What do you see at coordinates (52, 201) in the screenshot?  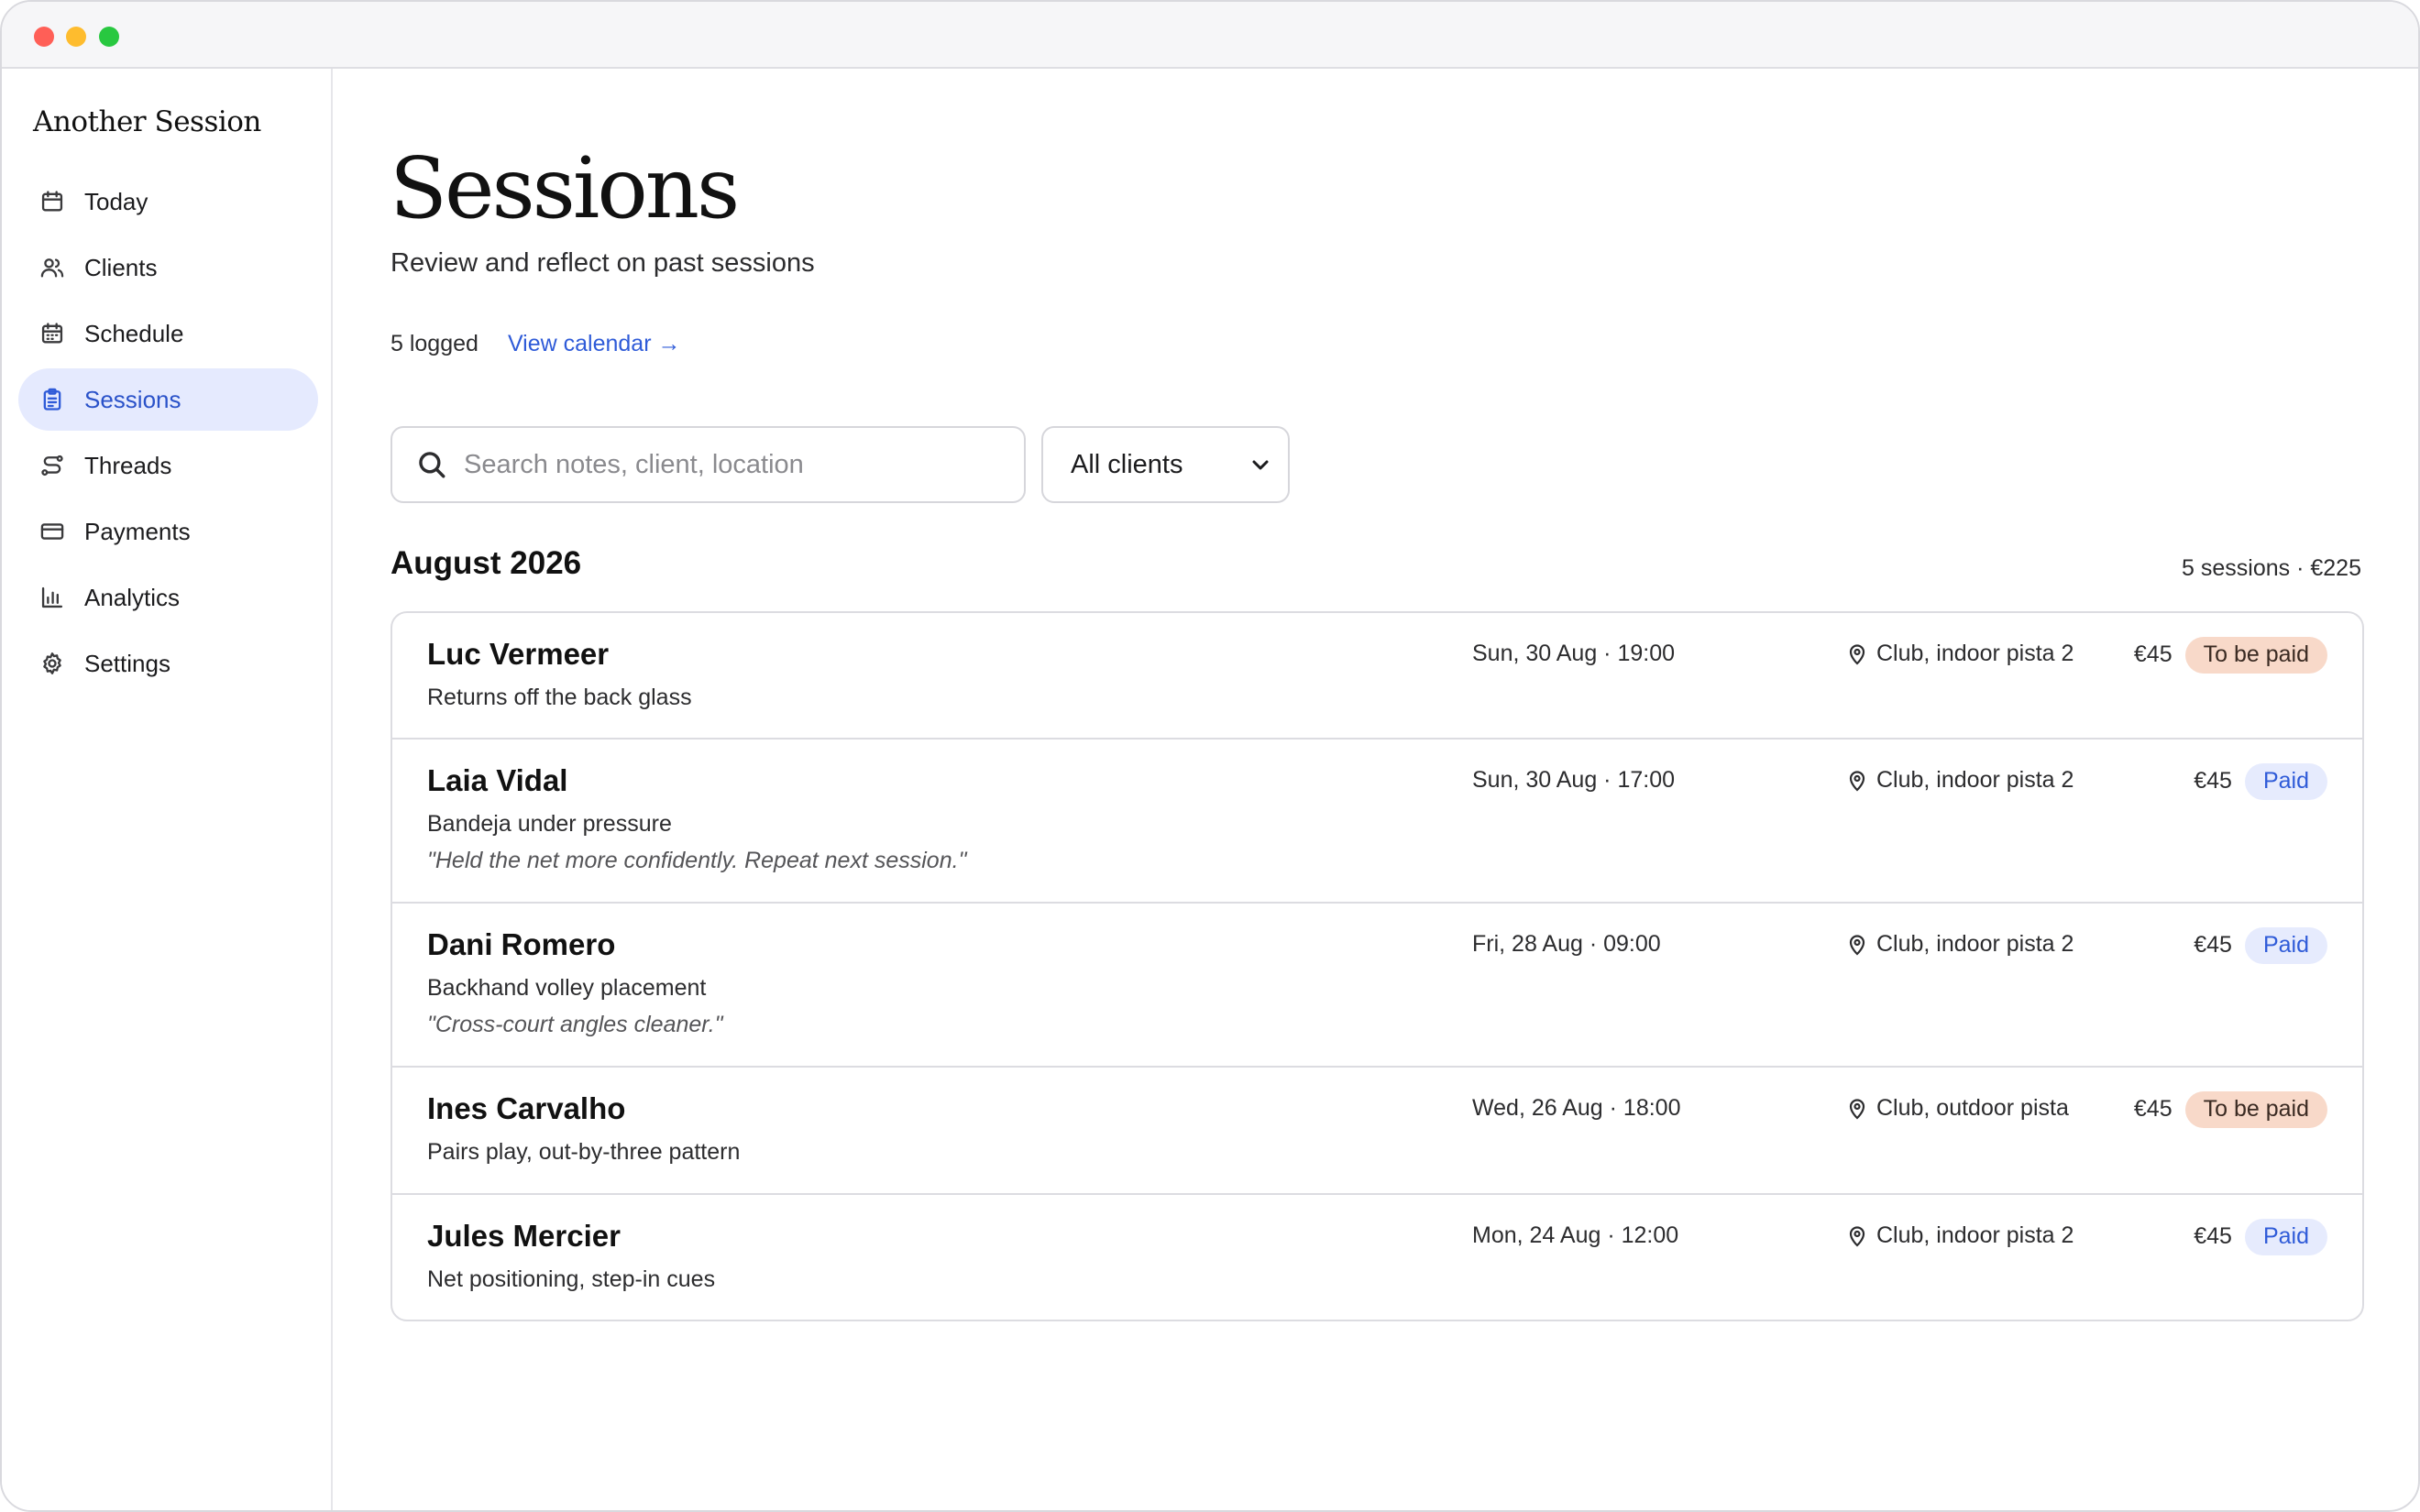 I see `calendar-icon` at bounding box center [52, 201].